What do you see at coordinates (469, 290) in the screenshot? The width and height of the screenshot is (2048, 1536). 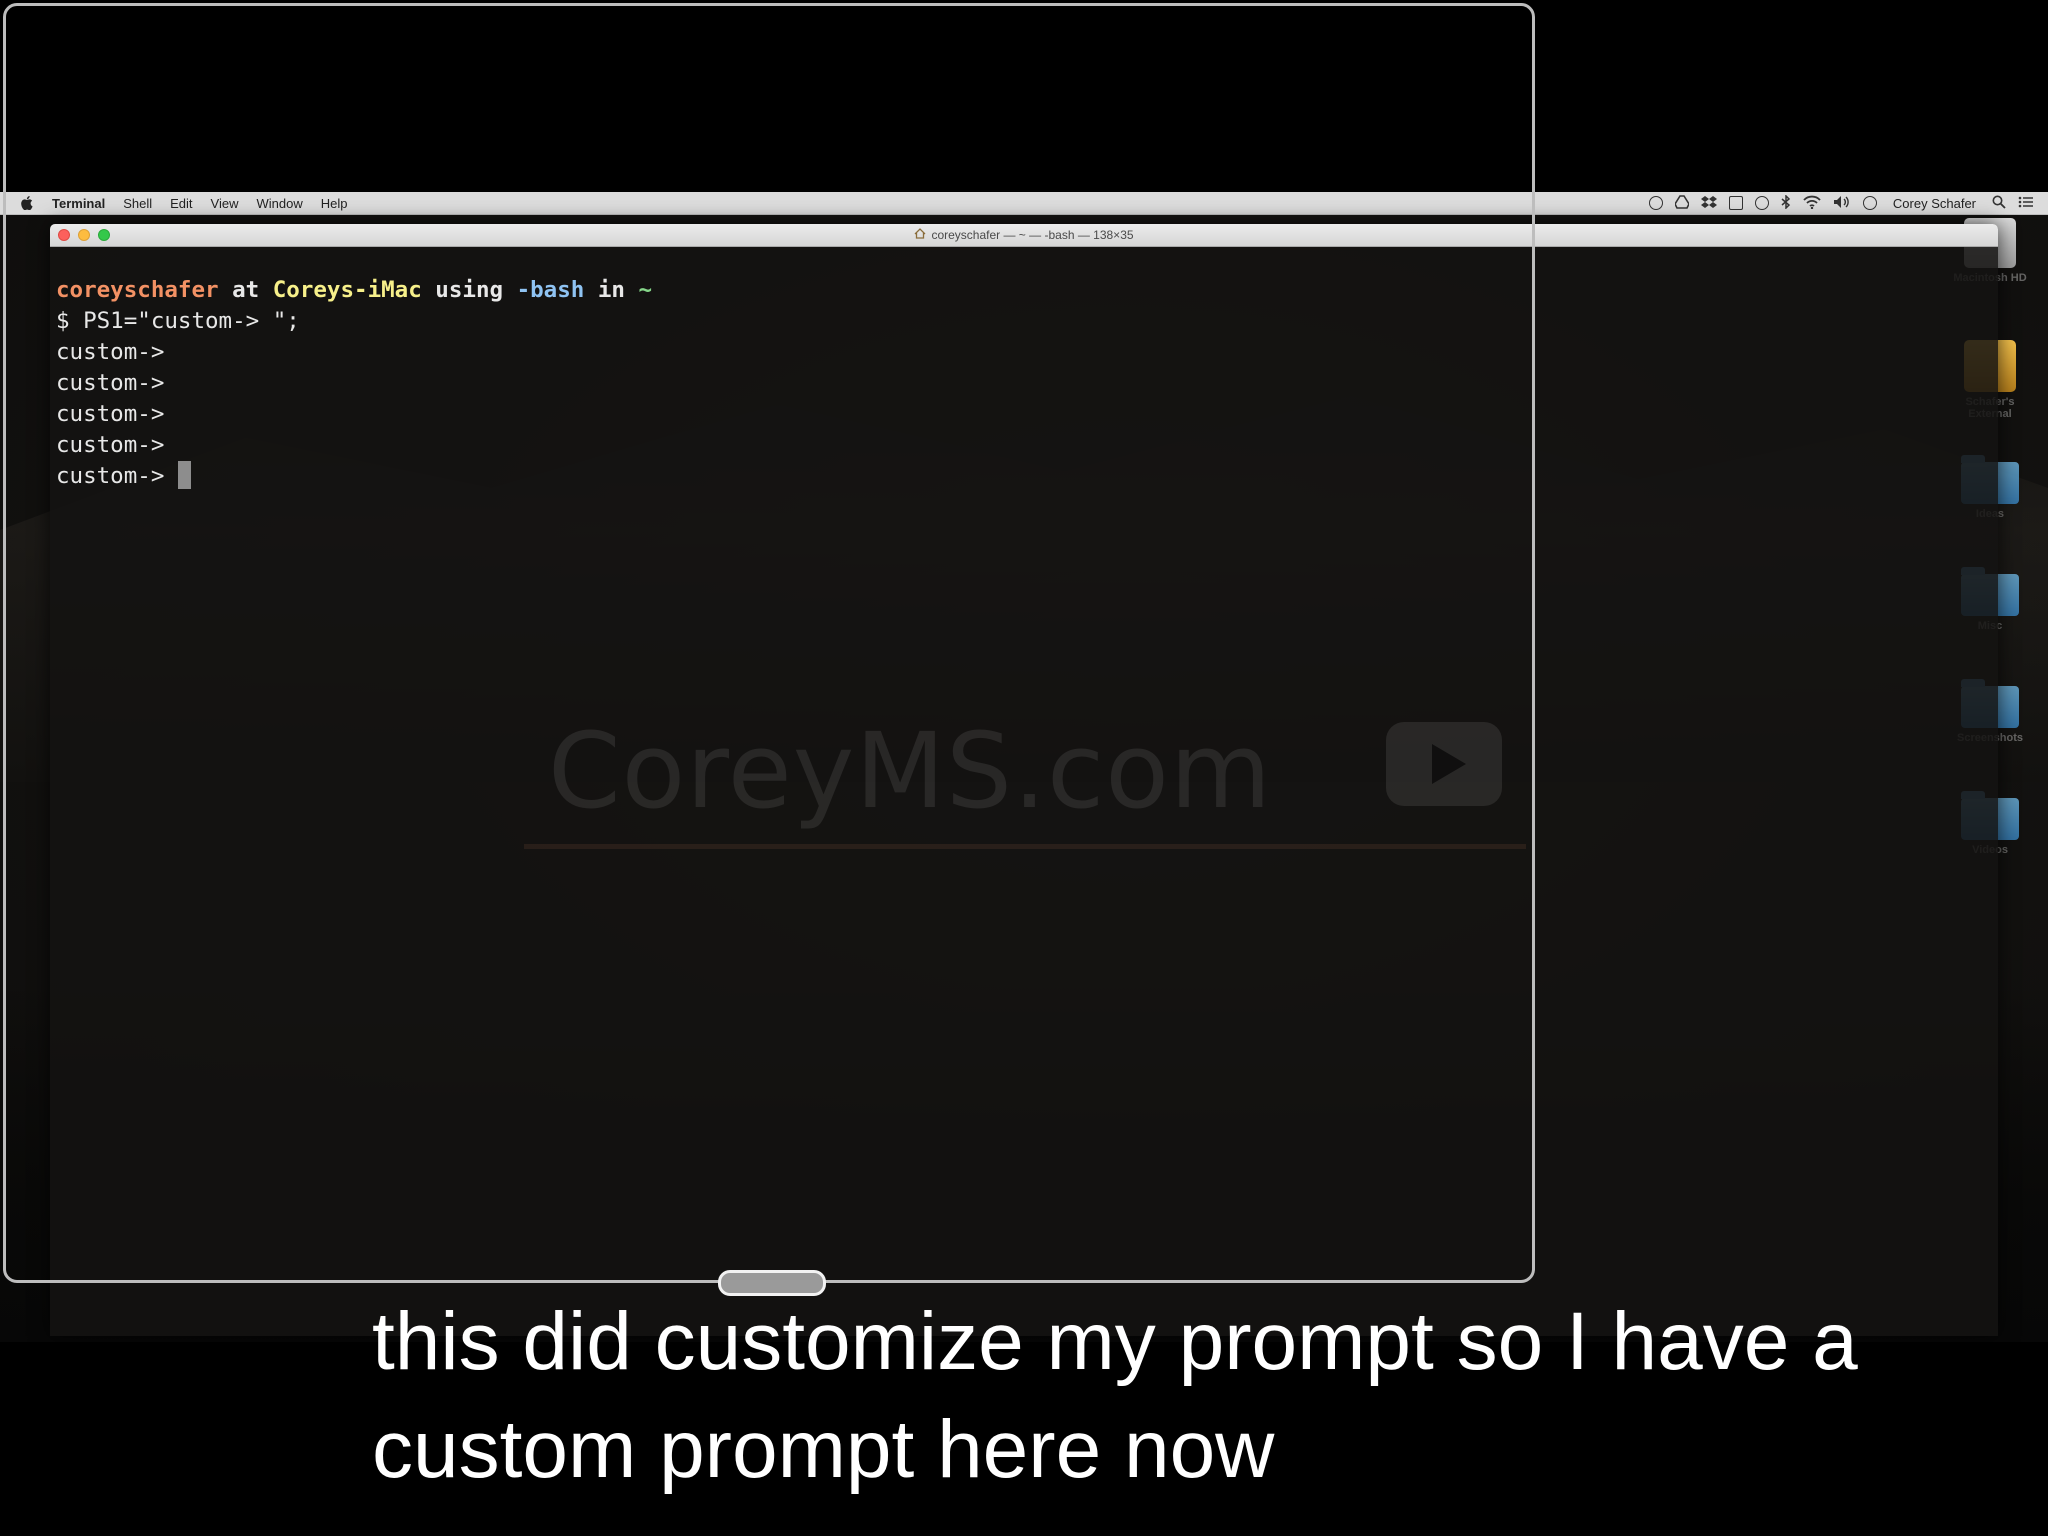 I see `prompt-using: using` at bounding box center [469, 290].